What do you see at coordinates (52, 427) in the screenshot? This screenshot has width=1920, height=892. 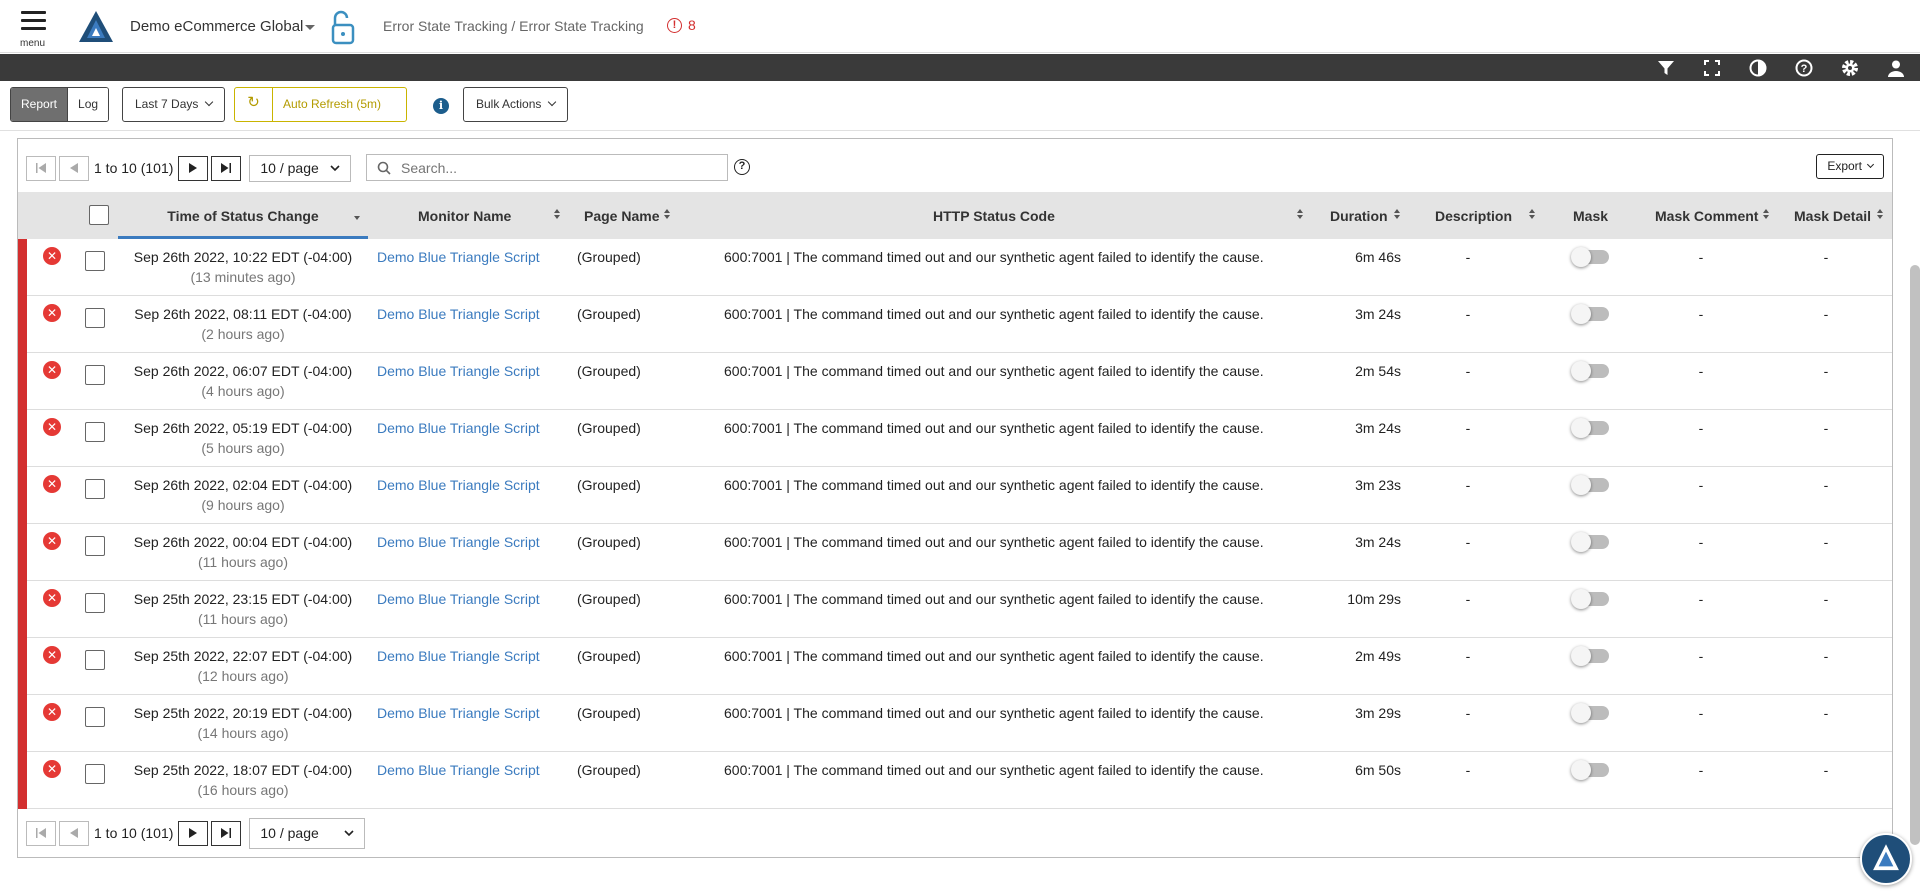 I see `error-icon: ✕` at bounding box center [52, 427].